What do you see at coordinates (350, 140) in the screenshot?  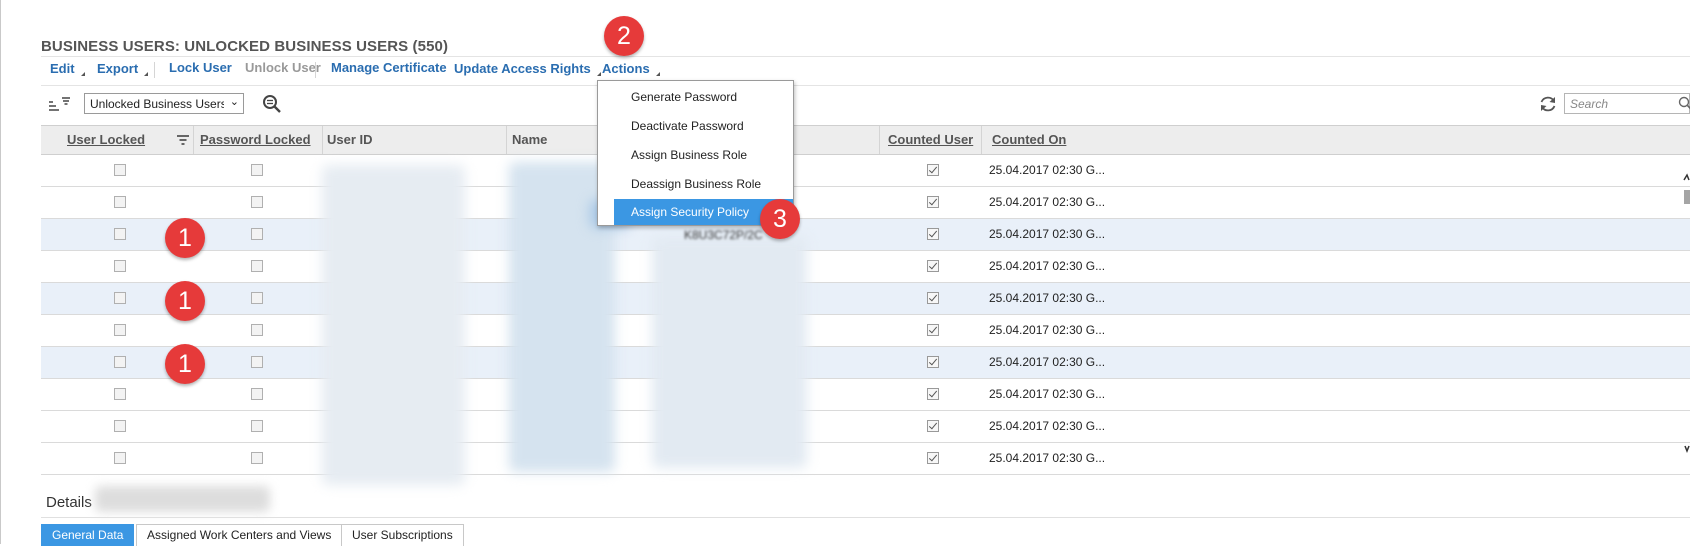 I see `column-header-user-id: User ID` at bounding box center [350, 140].